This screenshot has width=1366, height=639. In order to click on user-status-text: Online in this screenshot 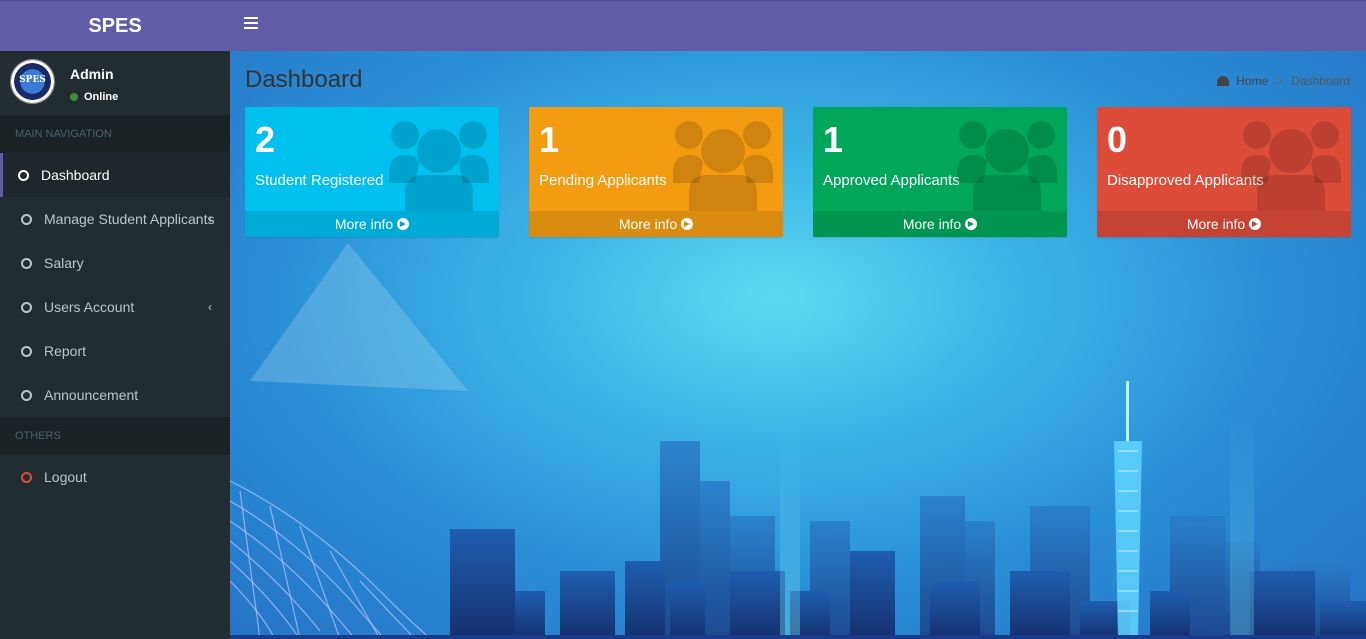, I will do `click(101, 97)`.